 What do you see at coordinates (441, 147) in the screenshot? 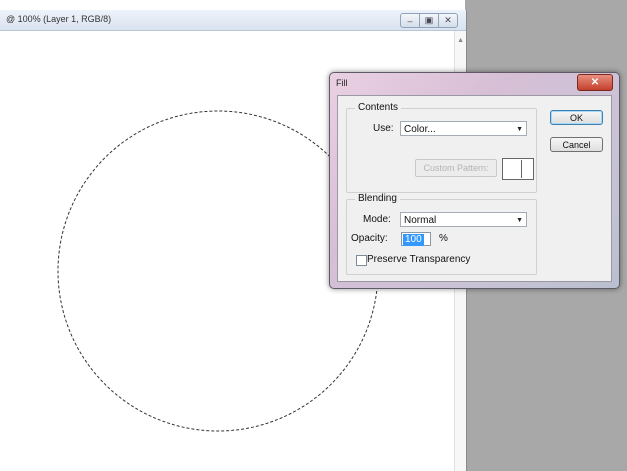
I see `contents-group: Contents Use: Color... ▼ Custom Pattern:` at bounding box center [441, 147].